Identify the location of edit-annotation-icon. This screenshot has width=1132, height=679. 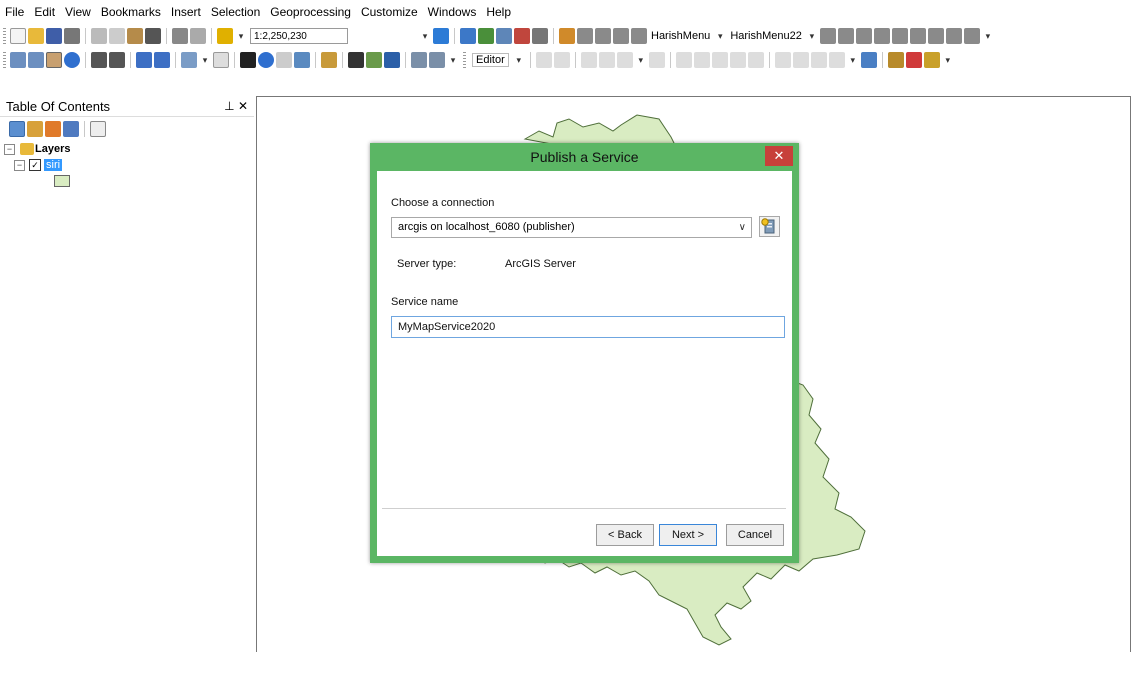
(561, 60).